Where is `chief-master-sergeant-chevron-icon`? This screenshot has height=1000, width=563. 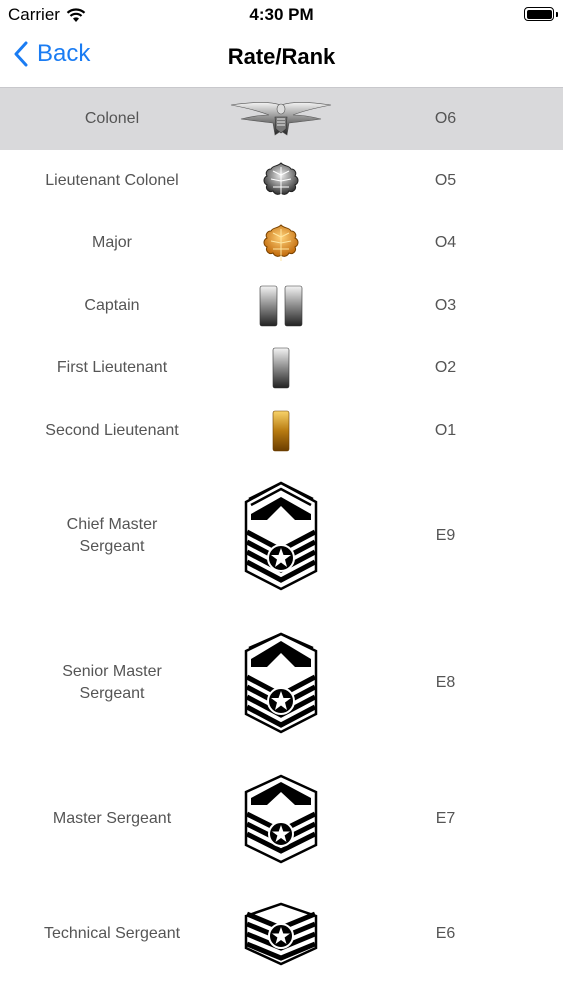
chief-master-sergeant-chevron-icon is located at coordinates (281, 536).